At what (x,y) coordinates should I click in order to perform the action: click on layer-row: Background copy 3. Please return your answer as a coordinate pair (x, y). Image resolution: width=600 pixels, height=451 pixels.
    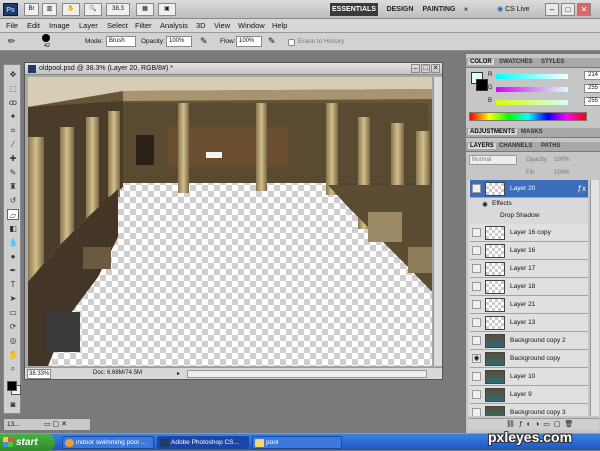
    Looking at the image, I should click on (529, 410).